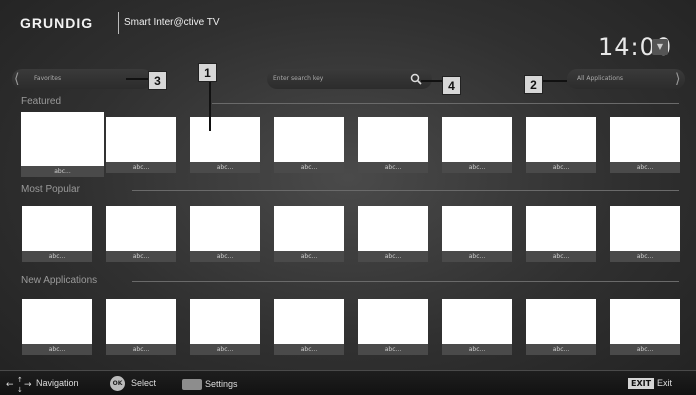  Describe the element at coordinates (416, 79) in the screenshot. I see `search-icon` at that location.